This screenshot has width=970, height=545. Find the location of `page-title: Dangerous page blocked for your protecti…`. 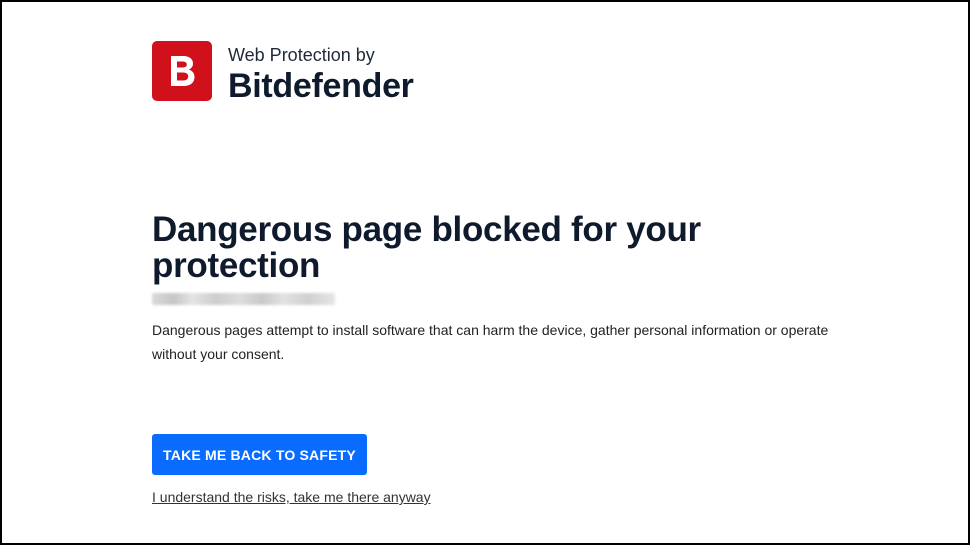

page-title: Dangerous page blocked for your protecti… is located at coordinates (426, 247).